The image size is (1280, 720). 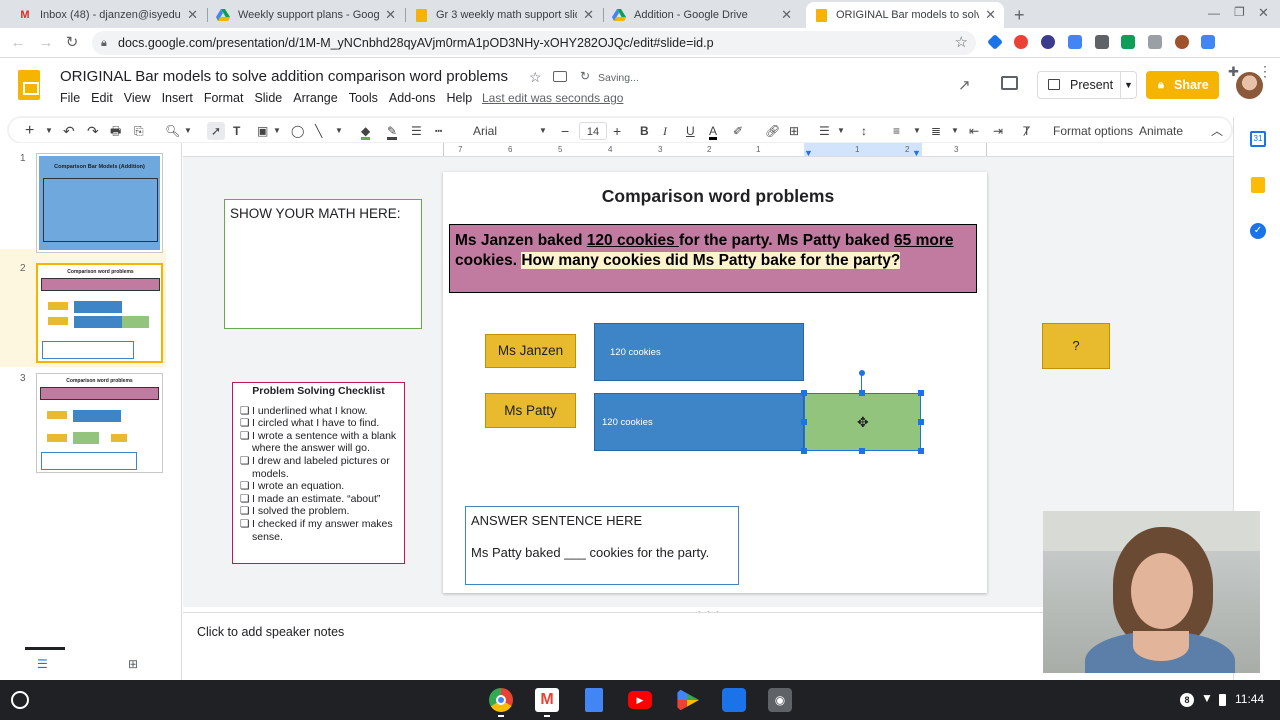 What do you see at coordinates (1258, 139) in the screenshot?
I see `calendar-icon: 31` at bounding box center [1258, 139].